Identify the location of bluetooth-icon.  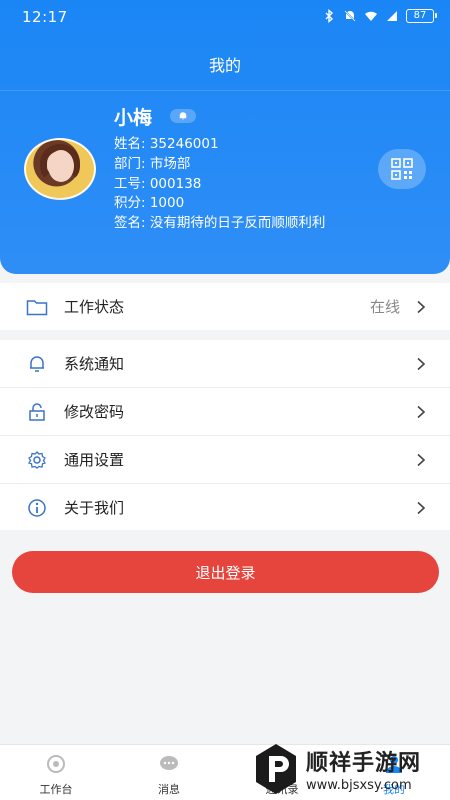
(329, 16).